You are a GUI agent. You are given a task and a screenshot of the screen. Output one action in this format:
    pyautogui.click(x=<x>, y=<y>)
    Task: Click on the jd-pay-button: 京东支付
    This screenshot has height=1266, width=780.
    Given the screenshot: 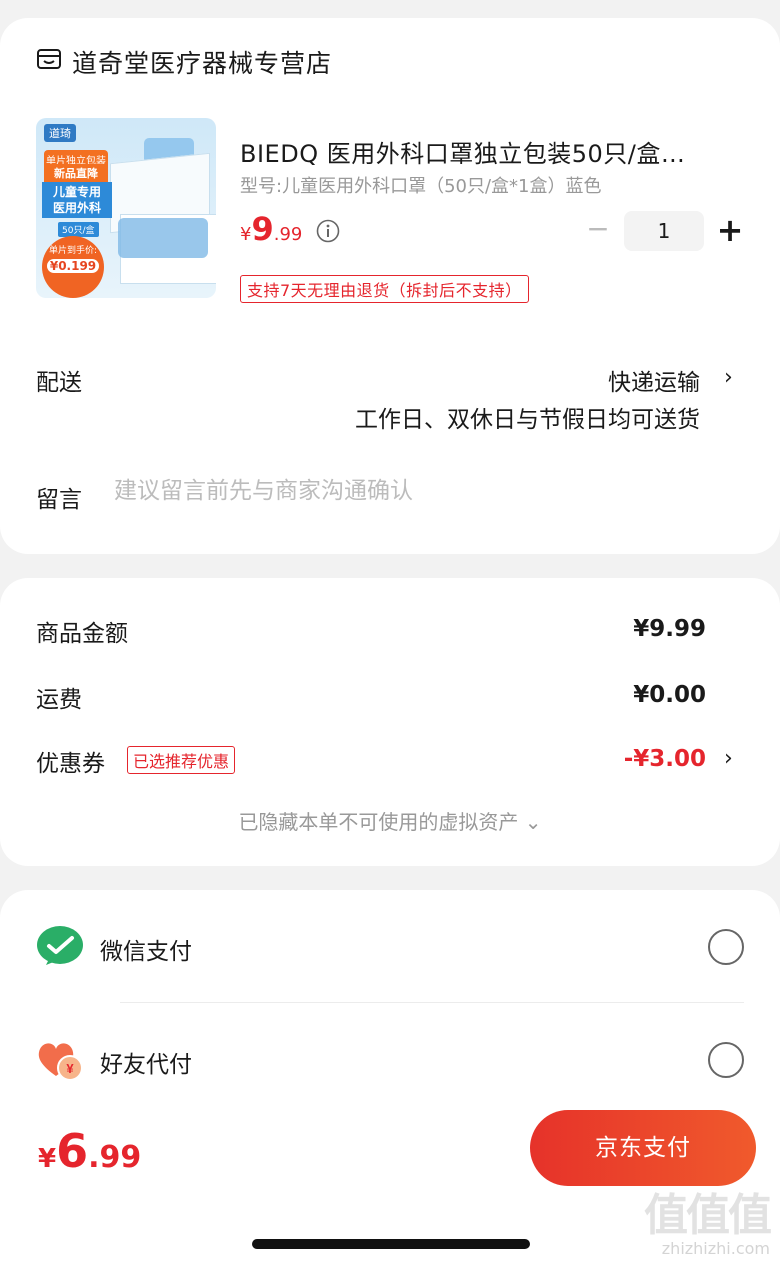 What is the action you would take?
    pyautogui.click(x=643, y=1148)
    